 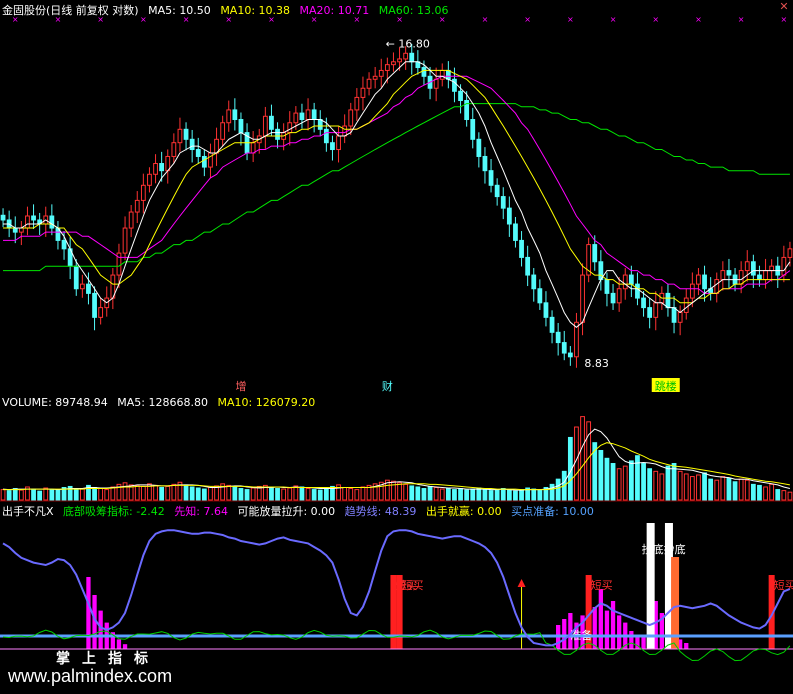 What do you see at coordinates (98, 511) in the screenshot?
I see `dibu-label: 底部吸筹指标:` at bounding box center [98, 511].